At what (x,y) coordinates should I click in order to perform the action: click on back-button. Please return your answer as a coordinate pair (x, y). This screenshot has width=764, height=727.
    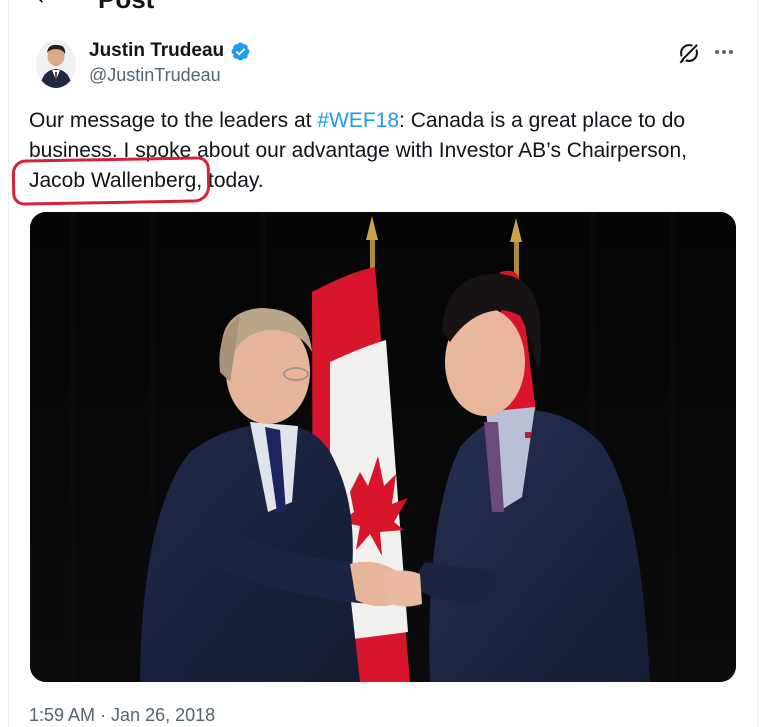
    Looking at the image, I should click on (42, 4).